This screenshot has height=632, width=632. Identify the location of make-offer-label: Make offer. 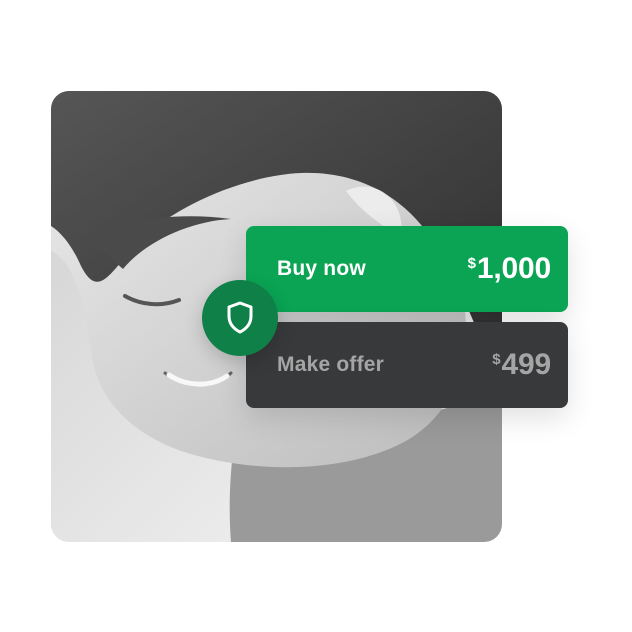
(331, 364).